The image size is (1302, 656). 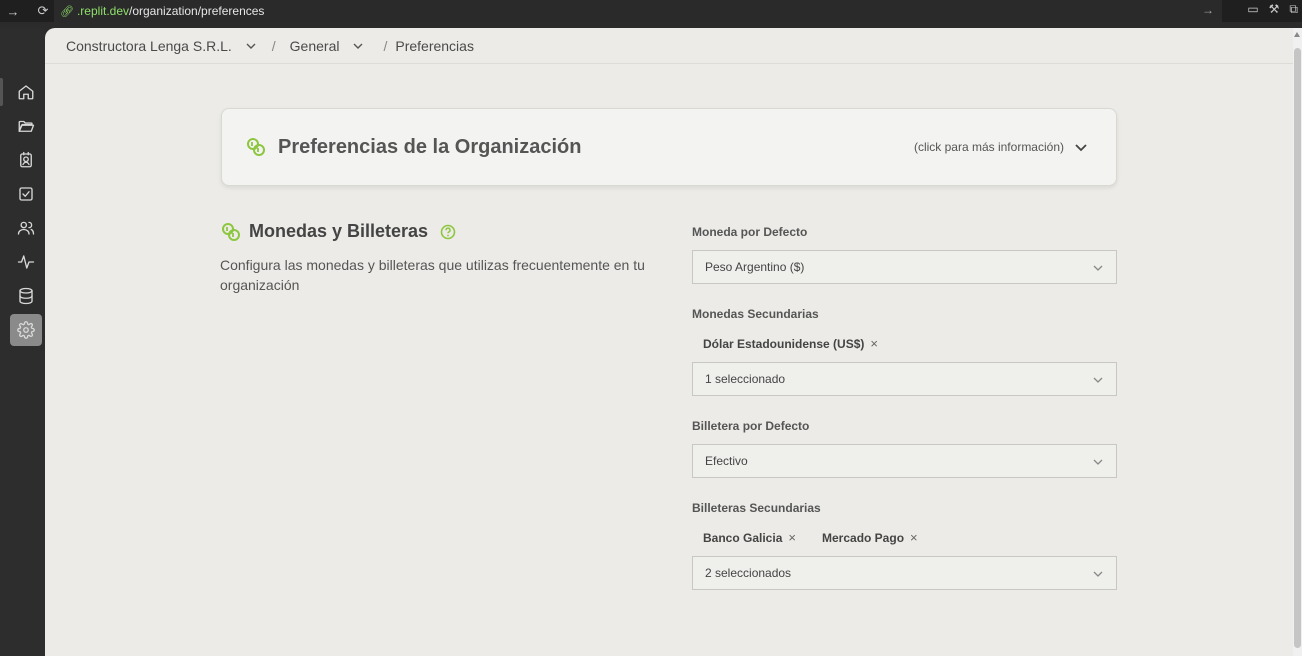 I want to click on forward-icon: →, so click(x=13, y=11).